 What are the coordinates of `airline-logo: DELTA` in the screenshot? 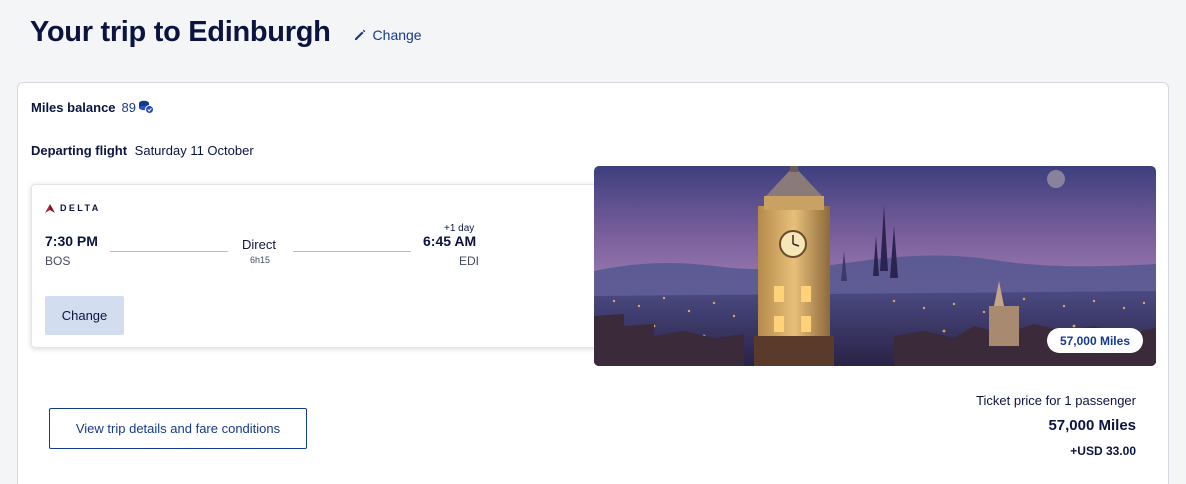 It's located at (73, 208).